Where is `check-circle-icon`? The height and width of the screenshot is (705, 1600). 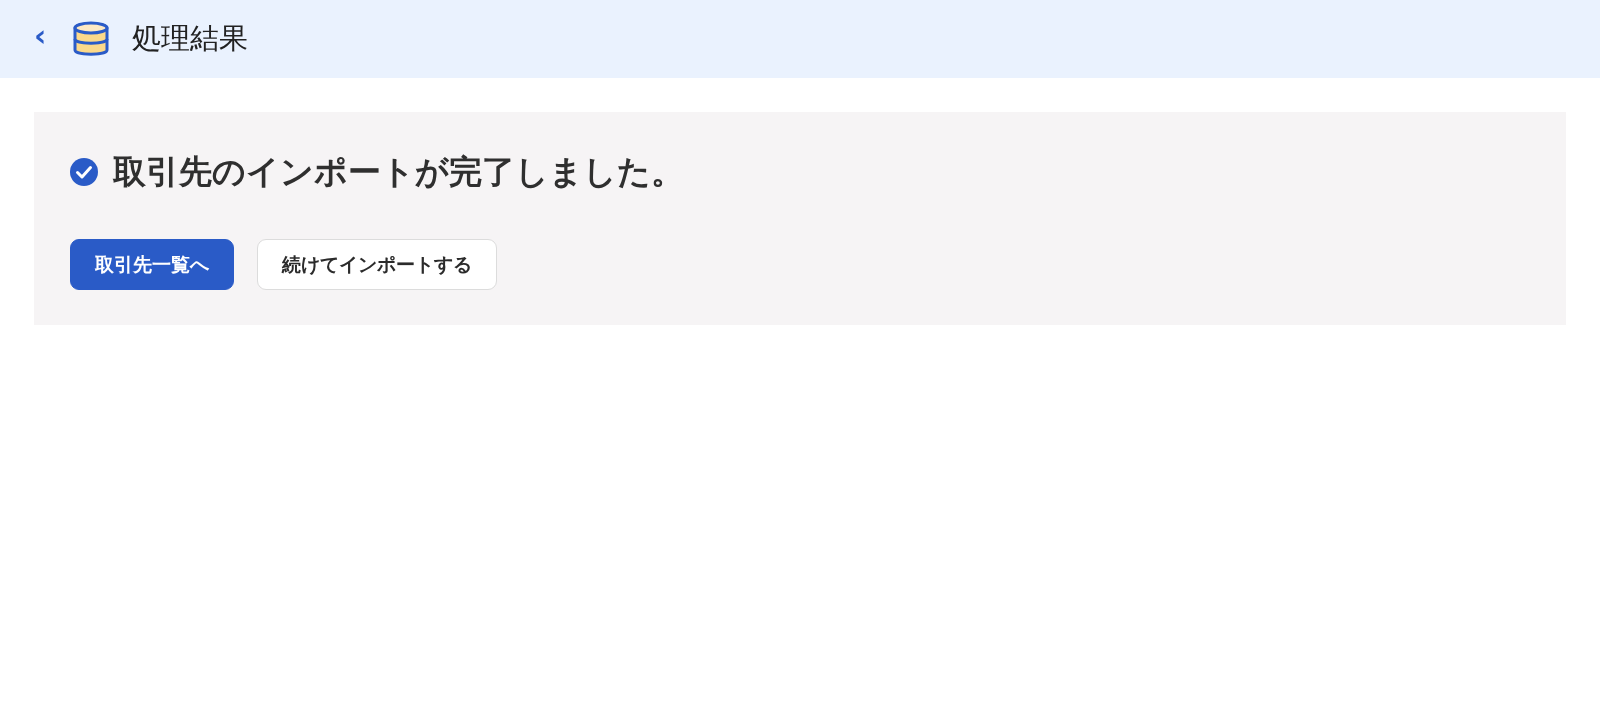
check-circle-icon is located at coordinates (84, 172).